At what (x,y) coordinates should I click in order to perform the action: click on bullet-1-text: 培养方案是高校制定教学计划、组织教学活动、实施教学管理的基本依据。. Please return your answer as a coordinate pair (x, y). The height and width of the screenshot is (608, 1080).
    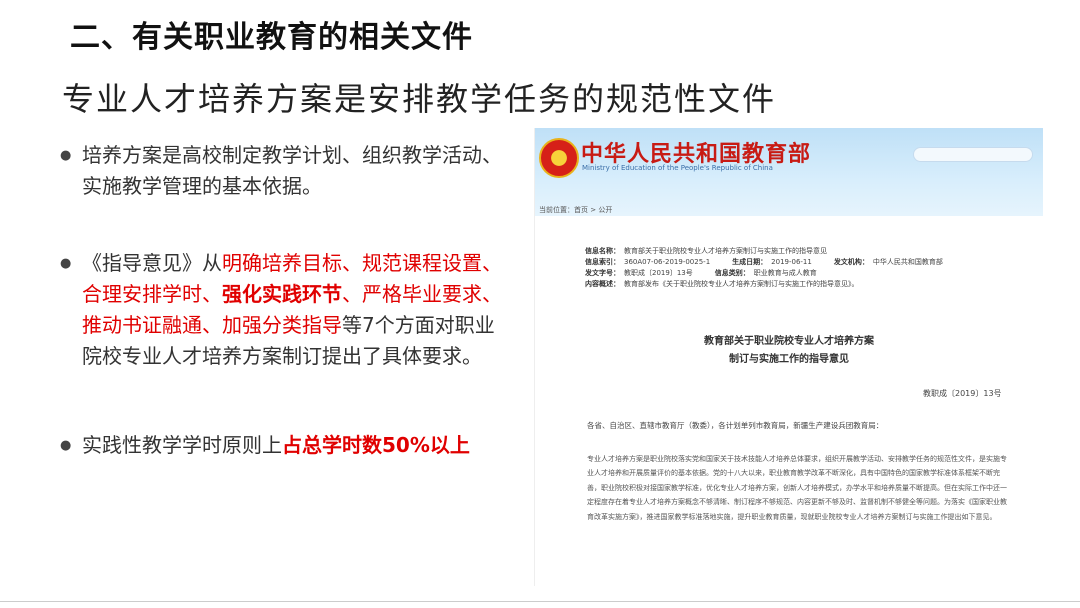
    Looking at the image, I should click on (292, 170).